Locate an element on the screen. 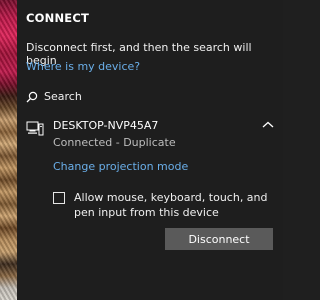 This screenshot has height=300, width=320. disconnect-button: Disconnect is located at coordinates (219, 239).